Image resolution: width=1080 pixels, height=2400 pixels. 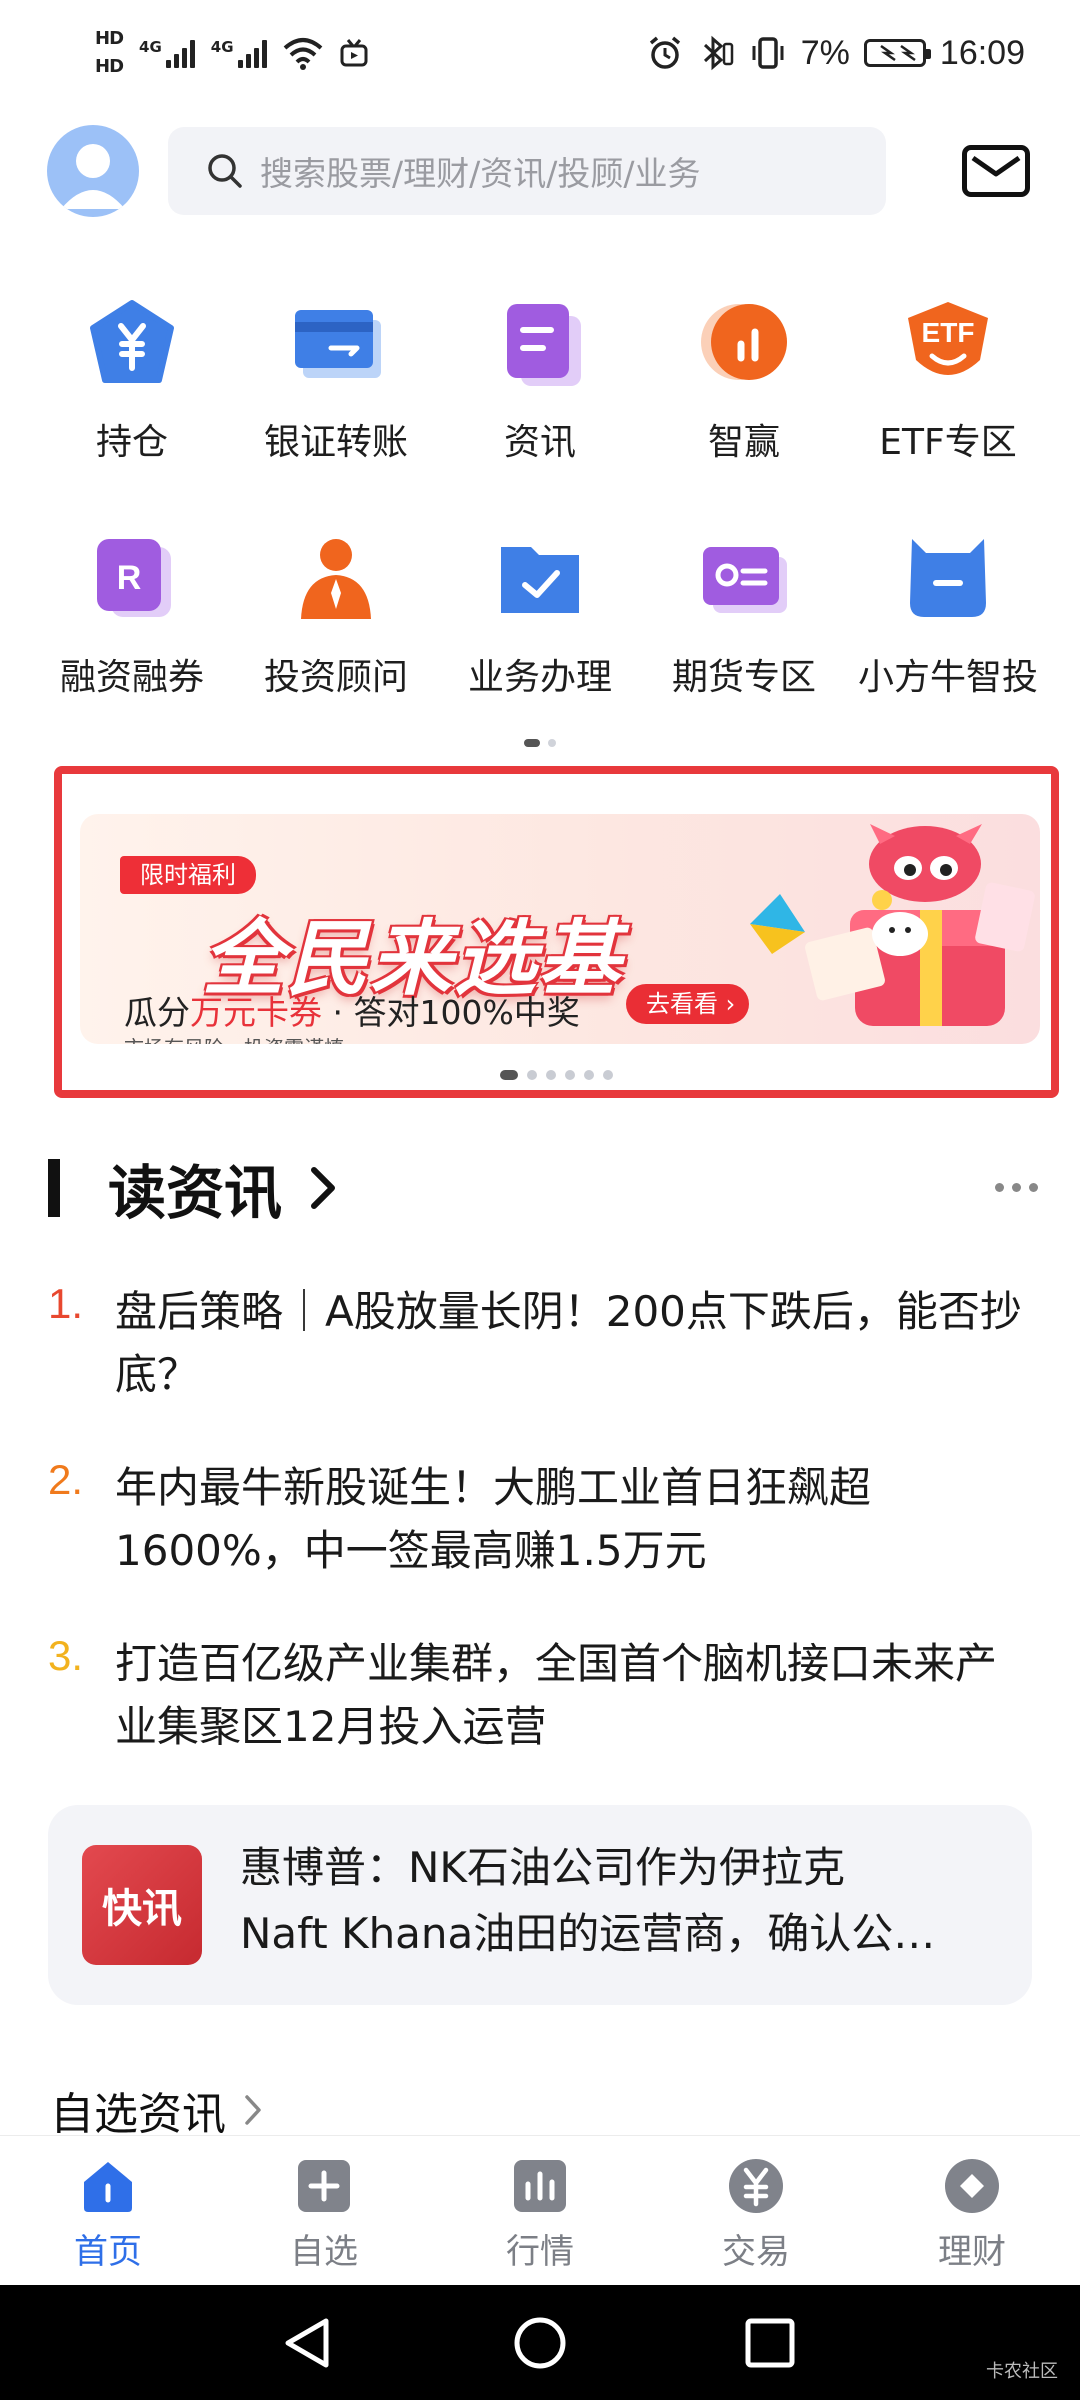 I want to click on news-item-1: 1. 盘后策略｜A股放量长阴！200点下跌后，能否抄底？, so click(x=543, y=1343).